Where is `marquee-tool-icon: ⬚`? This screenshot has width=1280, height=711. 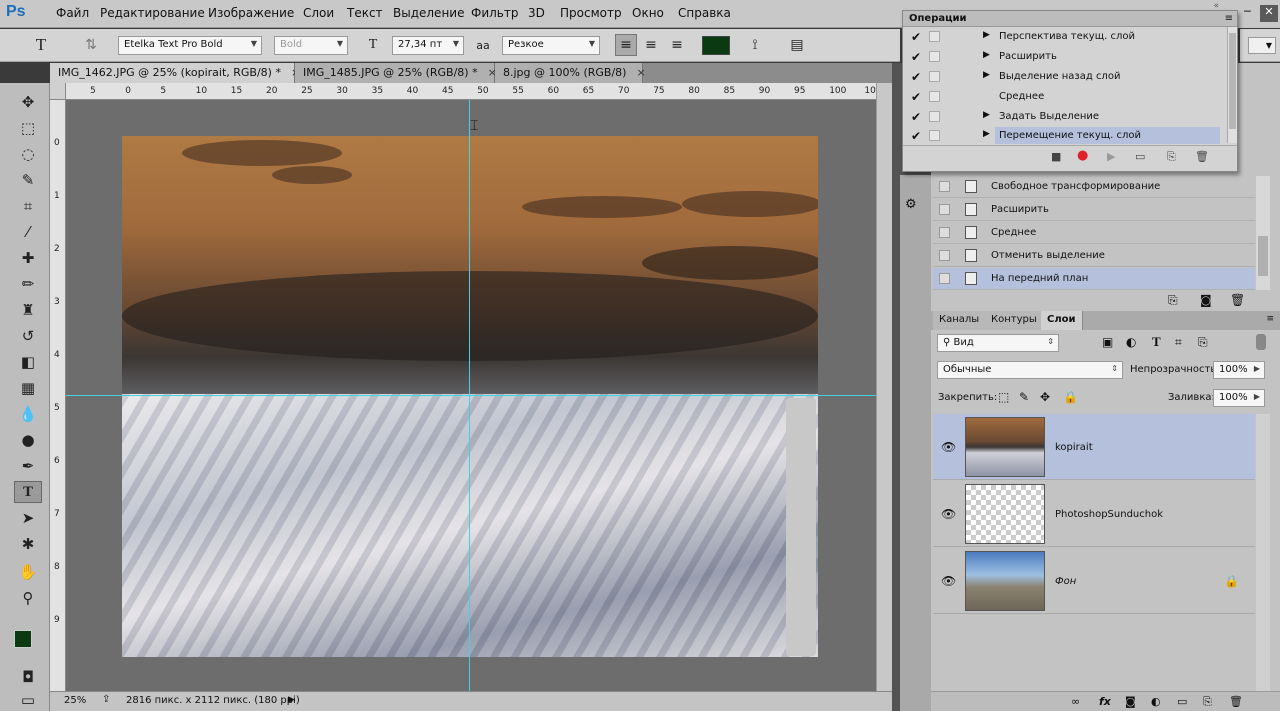 marquee-tool-icon: ⬚ is located at coordinates (28, 128).